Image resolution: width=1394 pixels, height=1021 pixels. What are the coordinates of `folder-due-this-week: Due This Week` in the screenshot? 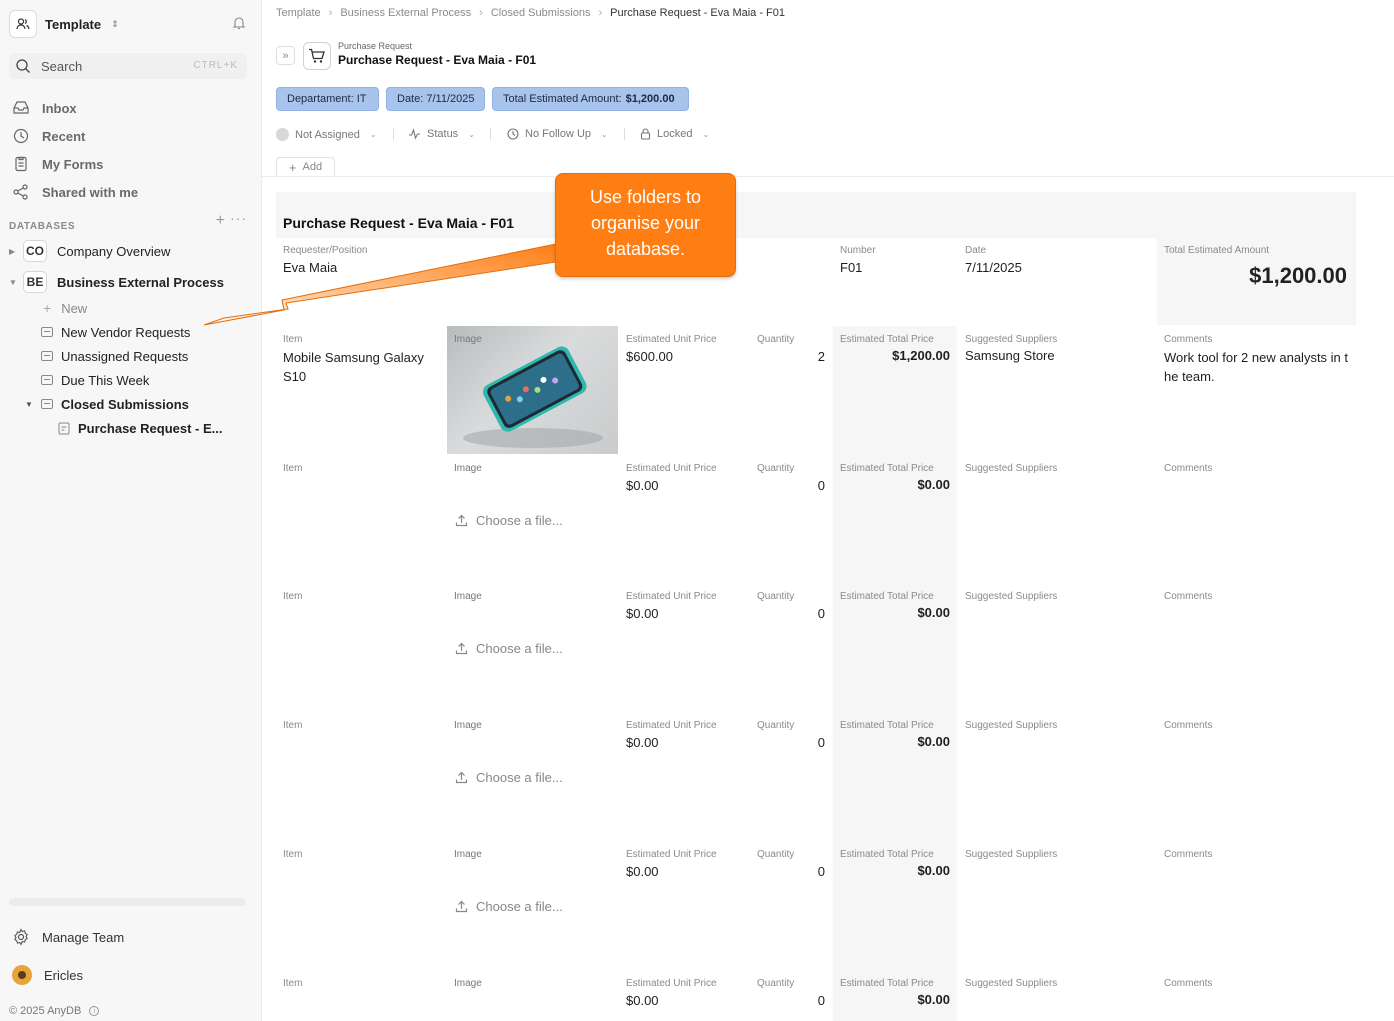 It's located at (95, 380).